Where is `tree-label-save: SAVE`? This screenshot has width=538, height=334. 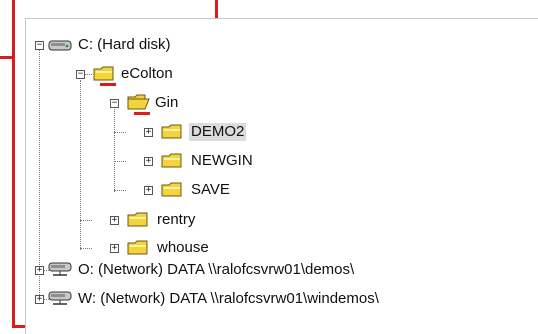 tree-label-save: SAVE is located at coordinates (210, 190).